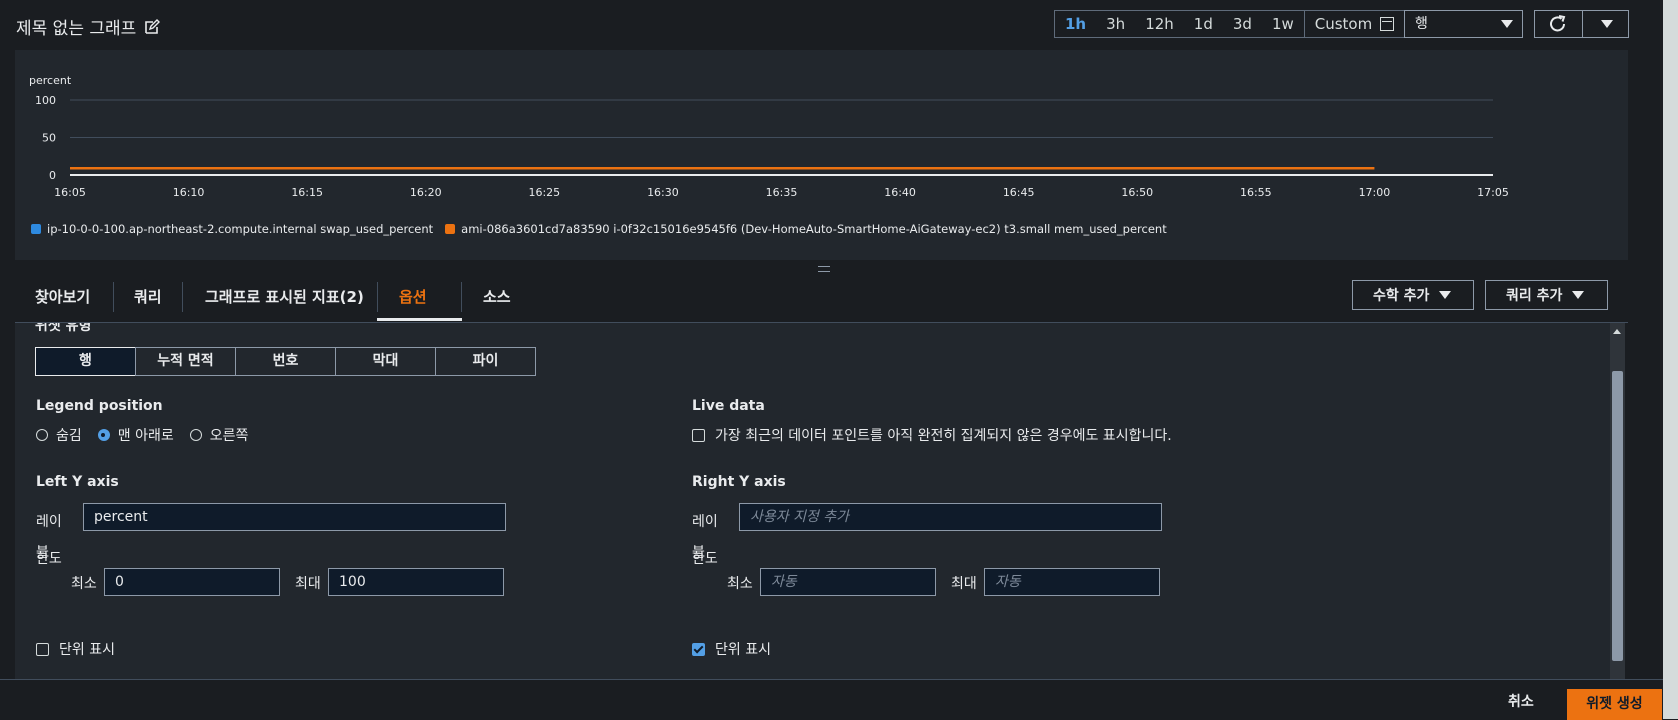 This screenshot has height=720, width=1678. I want to click on right-min-caption: 최소, so click(740, 584).